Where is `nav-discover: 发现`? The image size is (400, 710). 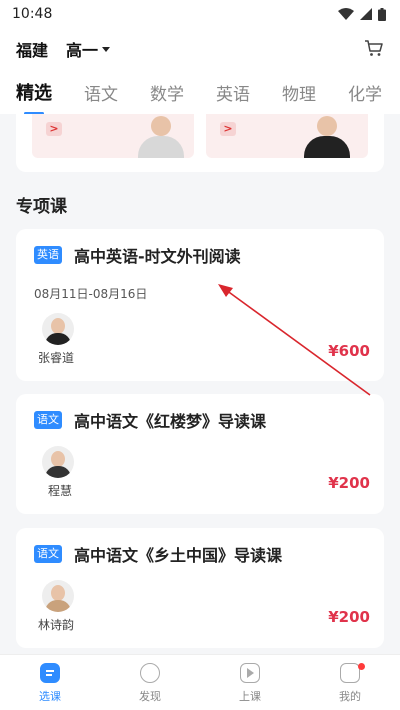 nav-discover: 发现 is located at coordinates (150, 682).